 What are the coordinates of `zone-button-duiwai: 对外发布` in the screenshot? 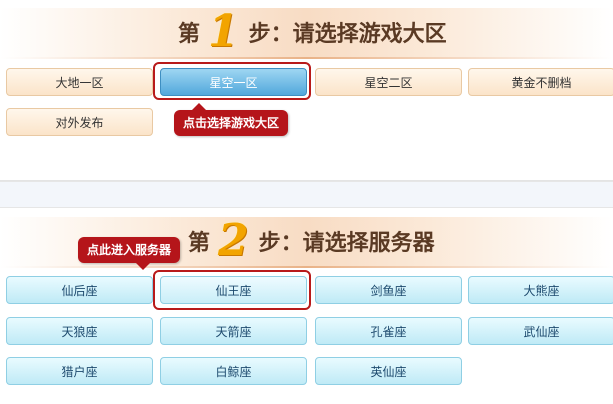 It's located at (79, 122).